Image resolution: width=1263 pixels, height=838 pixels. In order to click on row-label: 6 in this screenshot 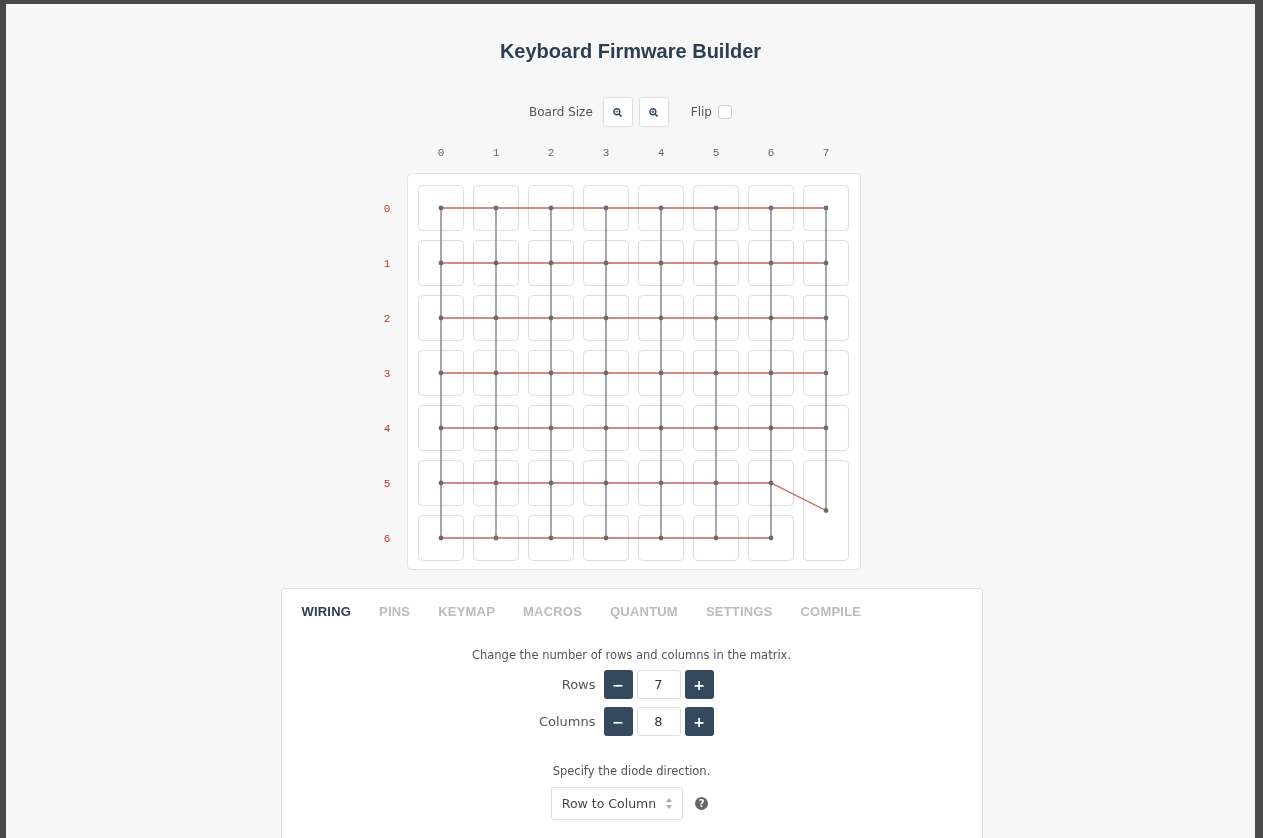, I will do `click(386, 539)`.